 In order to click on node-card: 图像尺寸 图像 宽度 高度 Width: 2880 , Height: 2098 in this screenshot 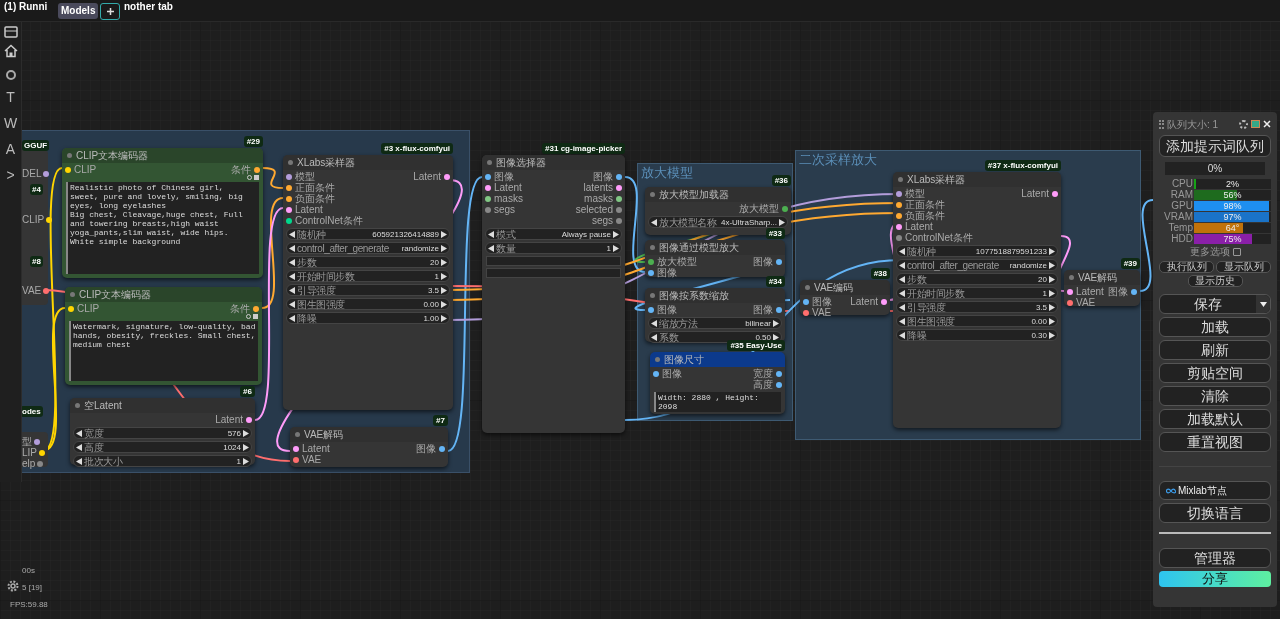, I will do `click(717, 383)`.